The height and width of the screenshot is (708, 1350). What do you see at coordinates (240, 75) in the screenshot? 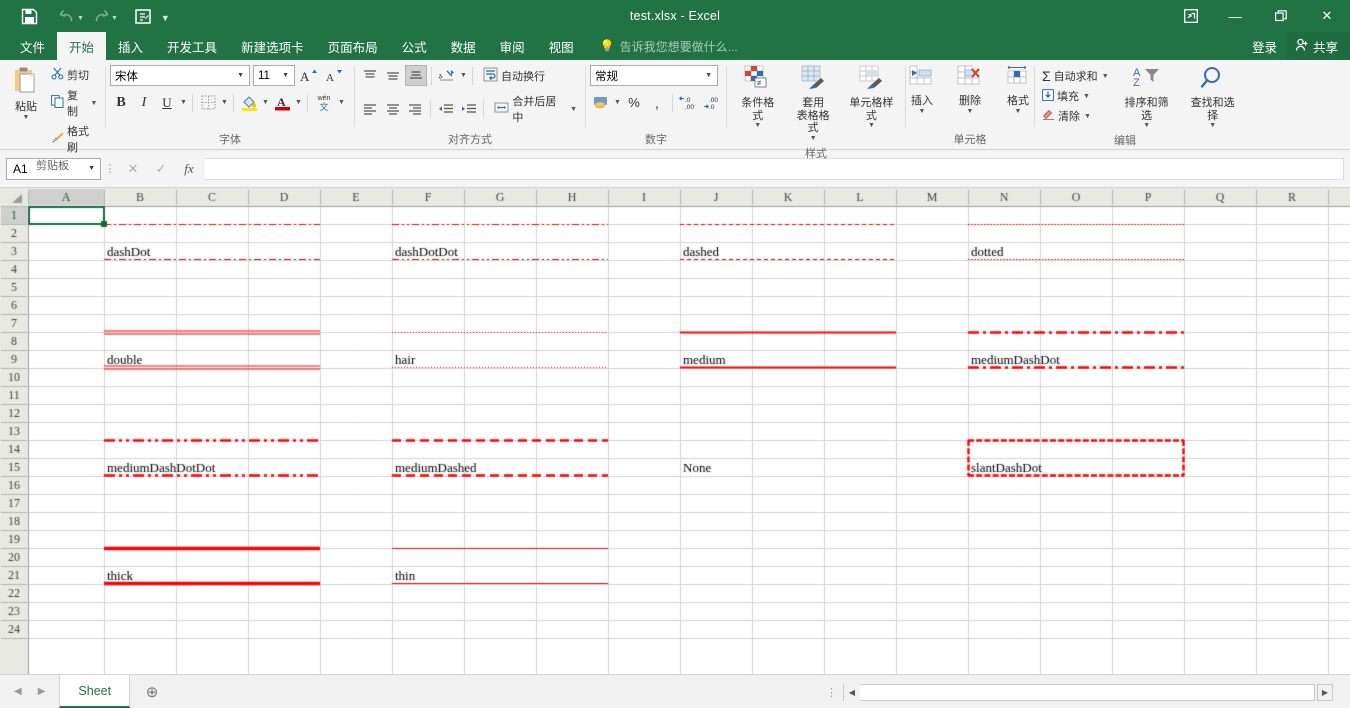
I see `font-name-dropdown-icon: ▼` at bounding box center [240, 75].